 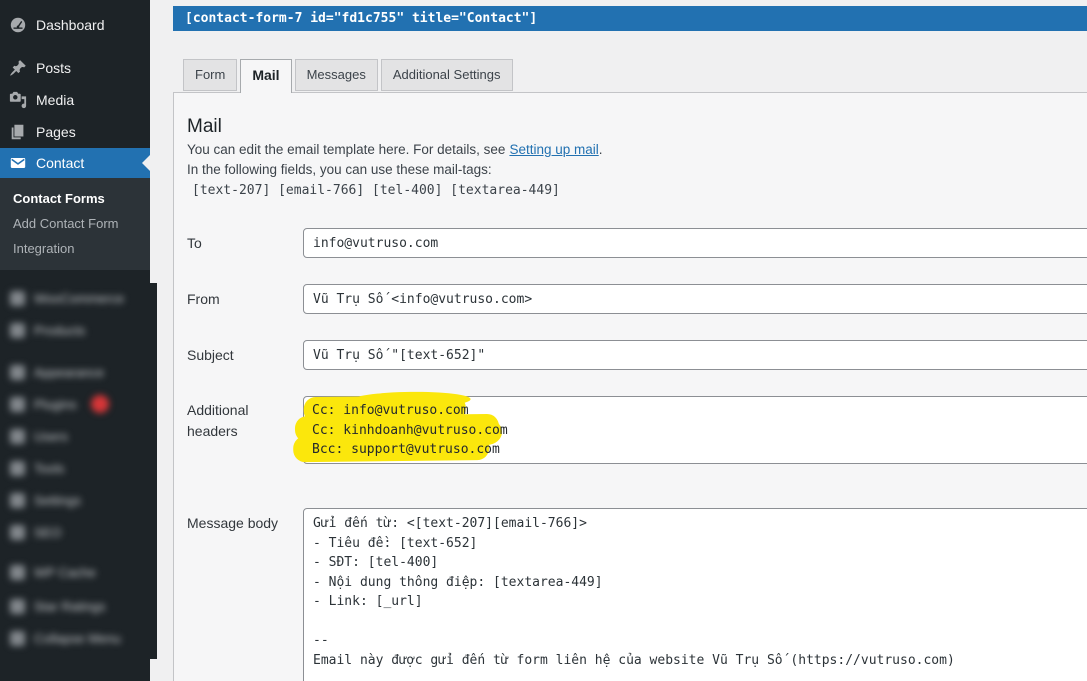 I want to click on field-row-from: From, so click(x=637, y=299).